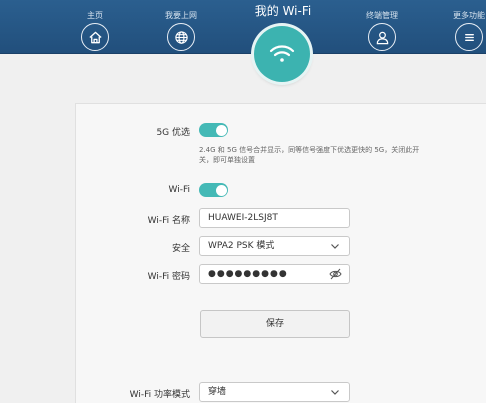 This screenshot has height=403, width=486. I want to click on ssid-value: HUAWEI-2LSJ8T, so click(243, 218).